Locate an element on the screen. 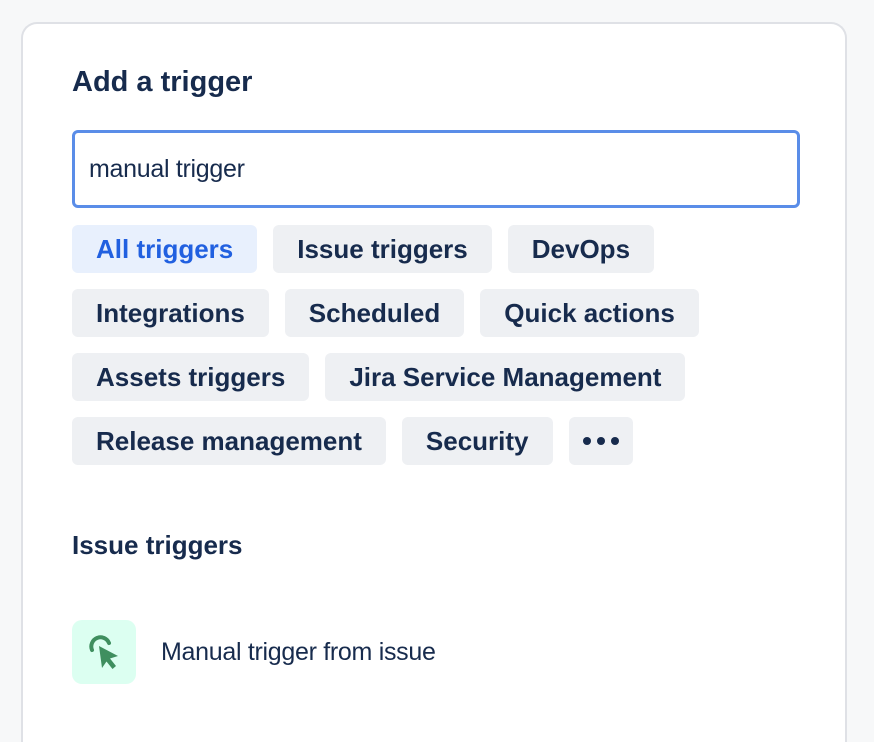  section-heading-issue-triggers: Issue triggers is located at coordinates (157, 545).